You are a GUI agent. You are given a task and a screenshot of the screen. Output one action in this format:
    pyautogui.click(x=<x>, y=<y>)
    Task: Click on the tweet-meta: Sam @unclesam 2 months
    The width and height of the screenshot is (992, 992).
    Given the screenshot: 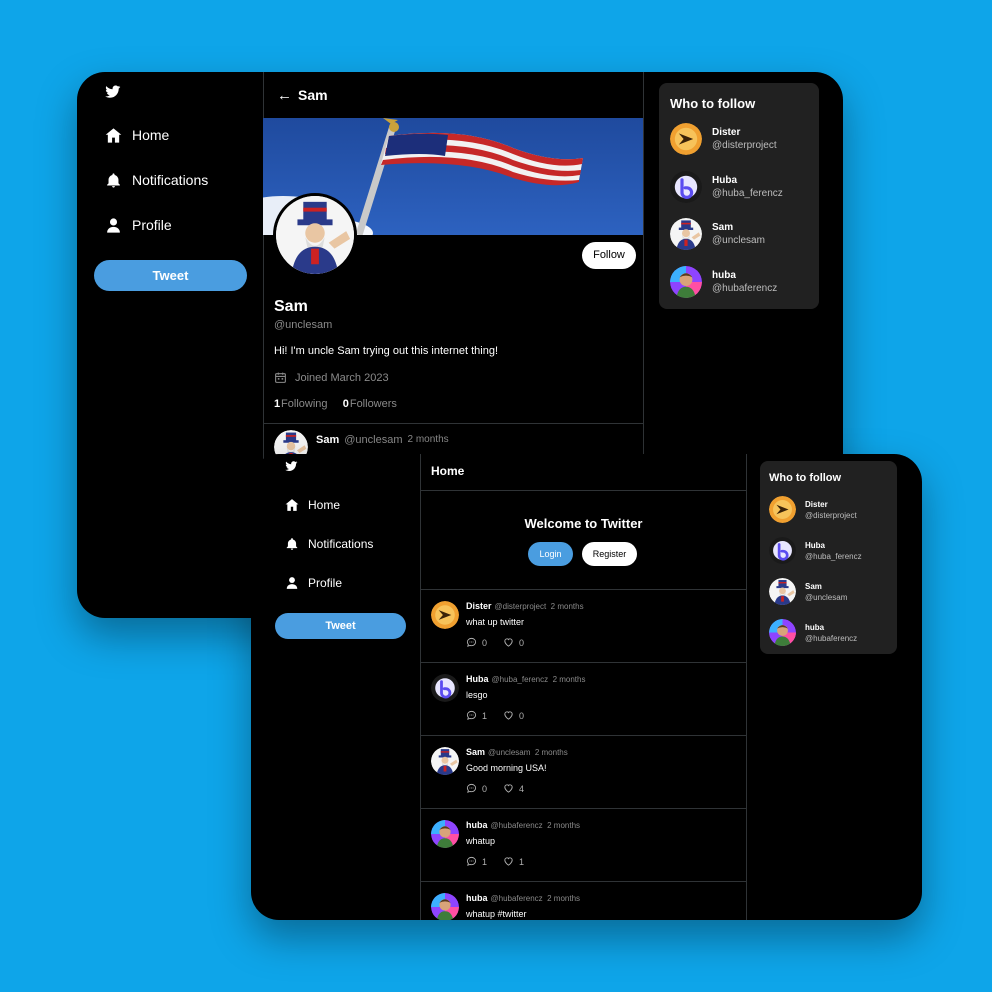 What is the action you would take?
    pyautogui.click(x=517, y=752)
    